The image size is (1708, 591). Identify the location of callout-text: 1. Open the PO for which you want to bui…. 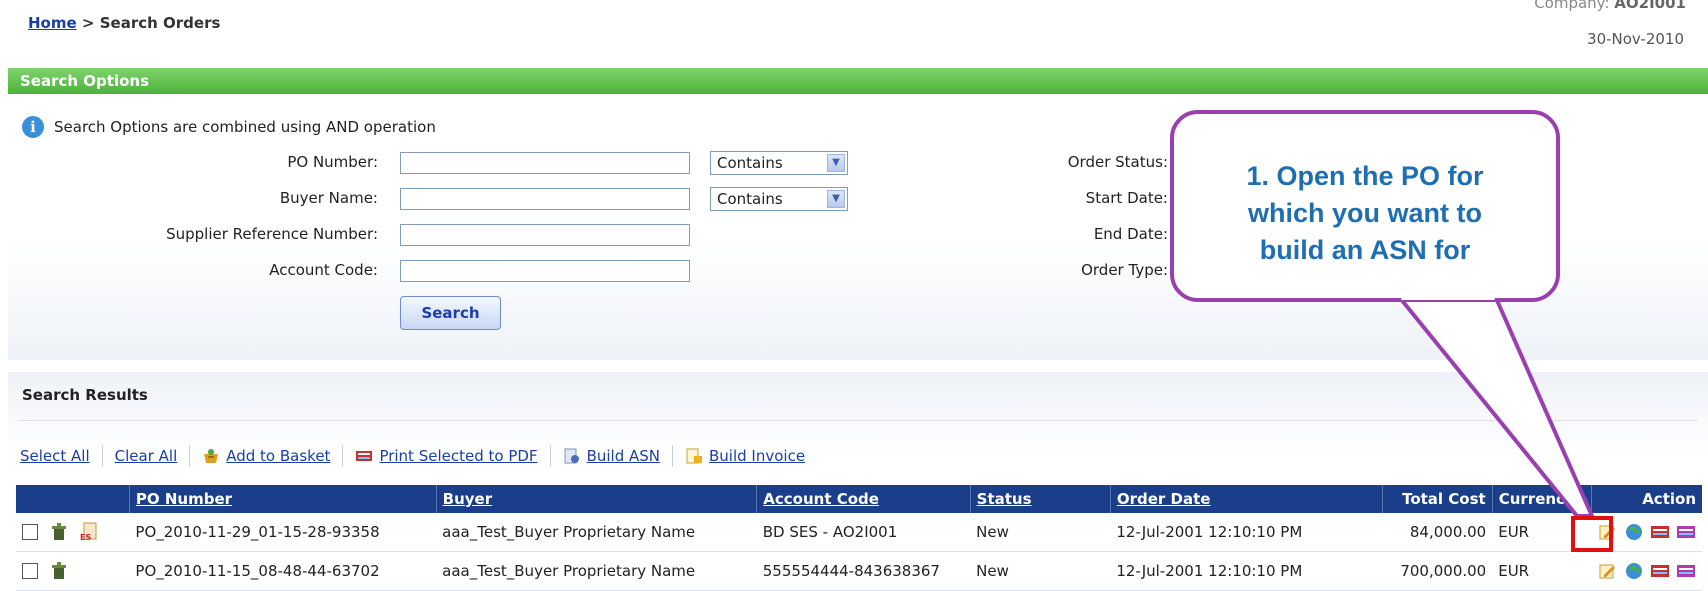
(1365, 213).